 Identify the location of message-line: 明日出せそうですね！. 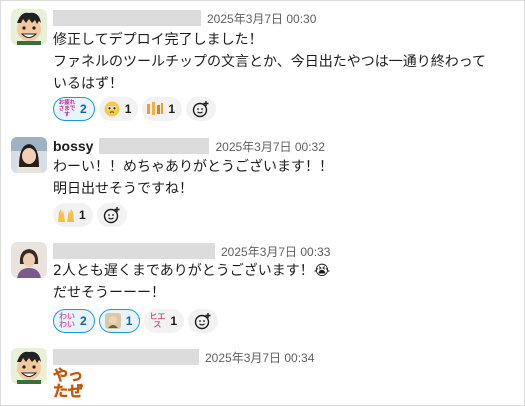
(123, 189).